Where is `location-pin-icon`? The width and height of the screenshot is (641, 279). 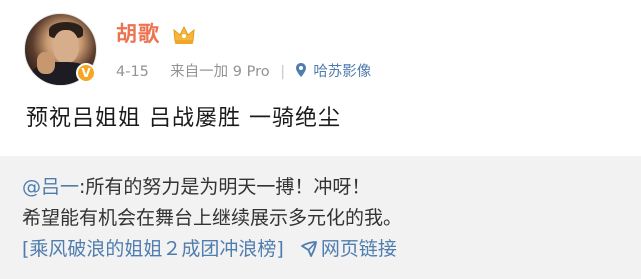 location-pin-icon is located at coordinates (300, 70).